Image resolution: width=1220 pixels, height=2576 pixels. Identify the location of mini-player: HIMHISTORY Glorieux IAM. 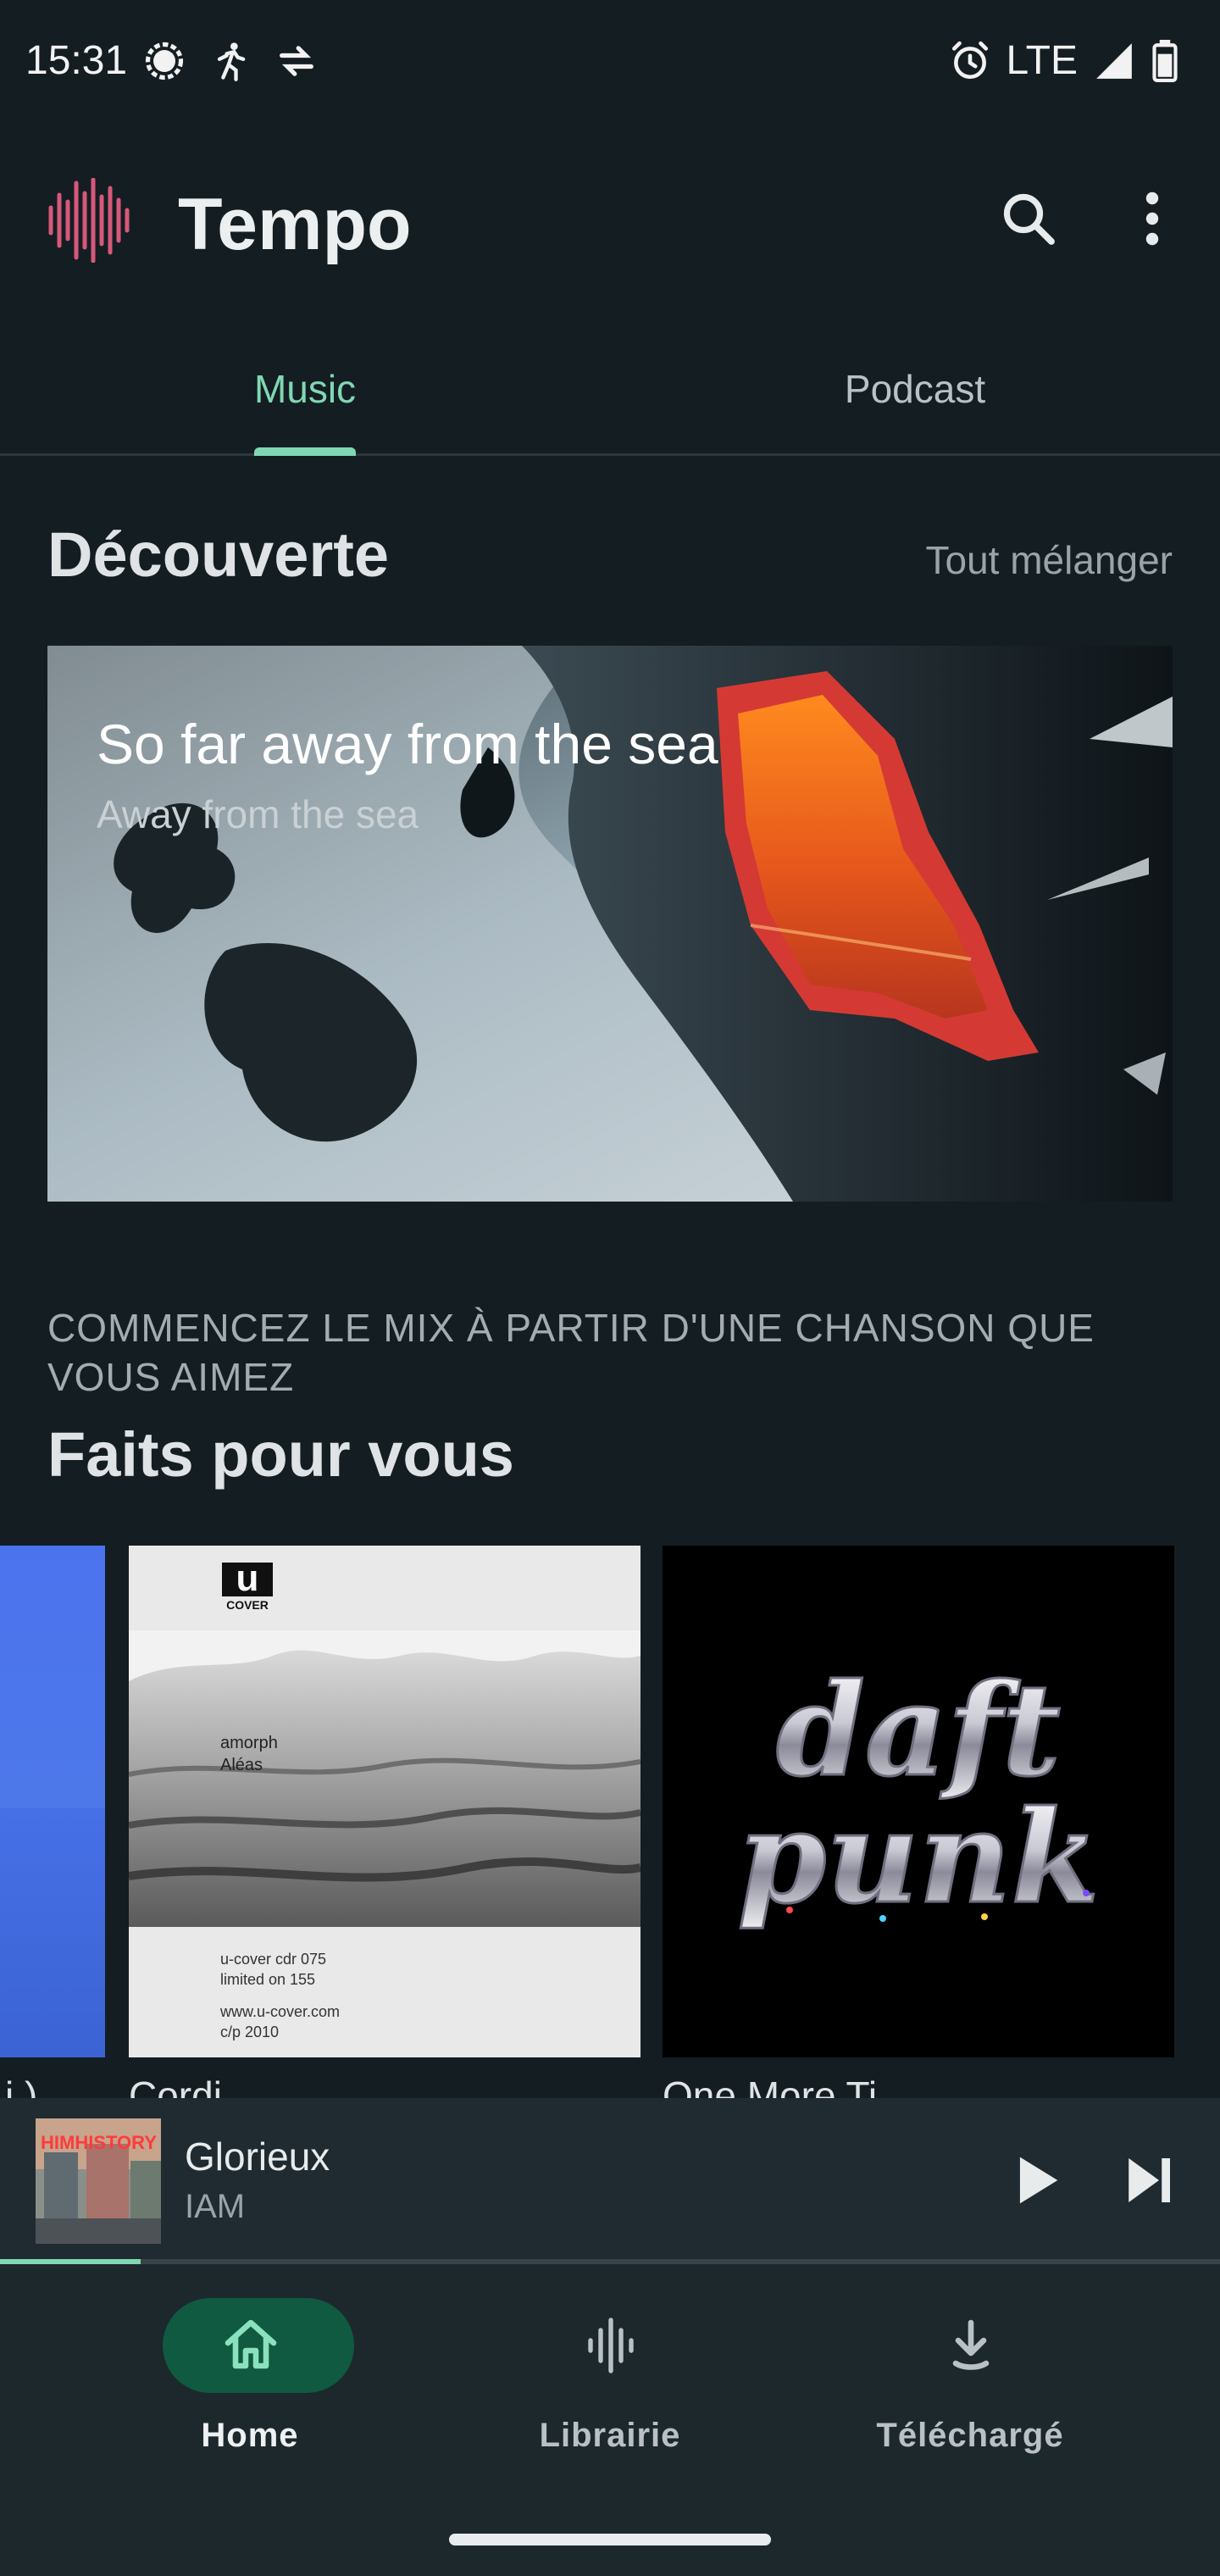
(610, 2180).